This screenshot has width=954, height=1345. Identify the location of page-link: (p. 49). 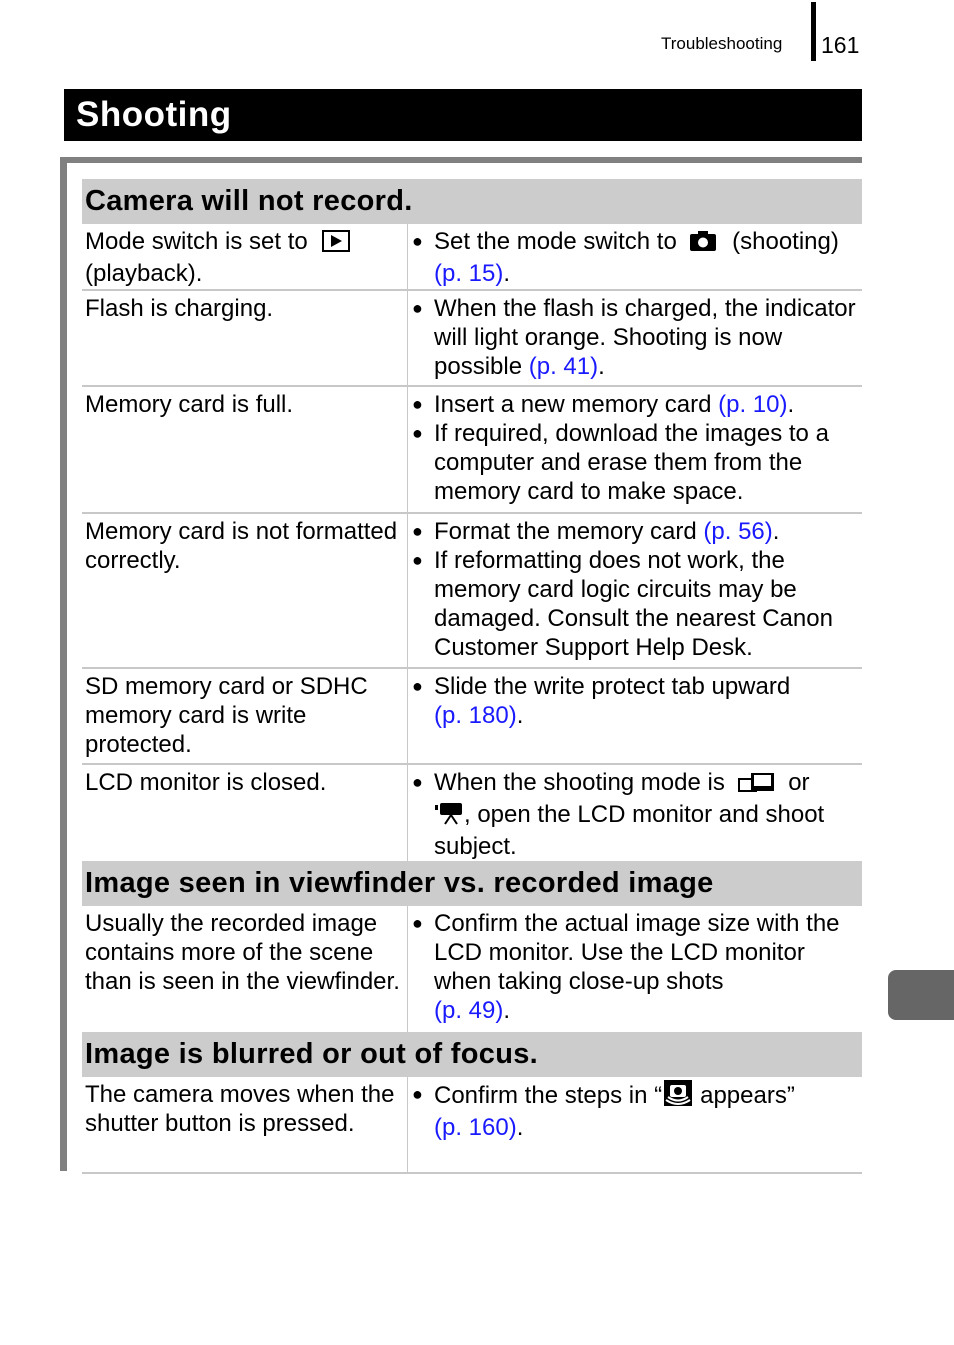
(468, 1010).